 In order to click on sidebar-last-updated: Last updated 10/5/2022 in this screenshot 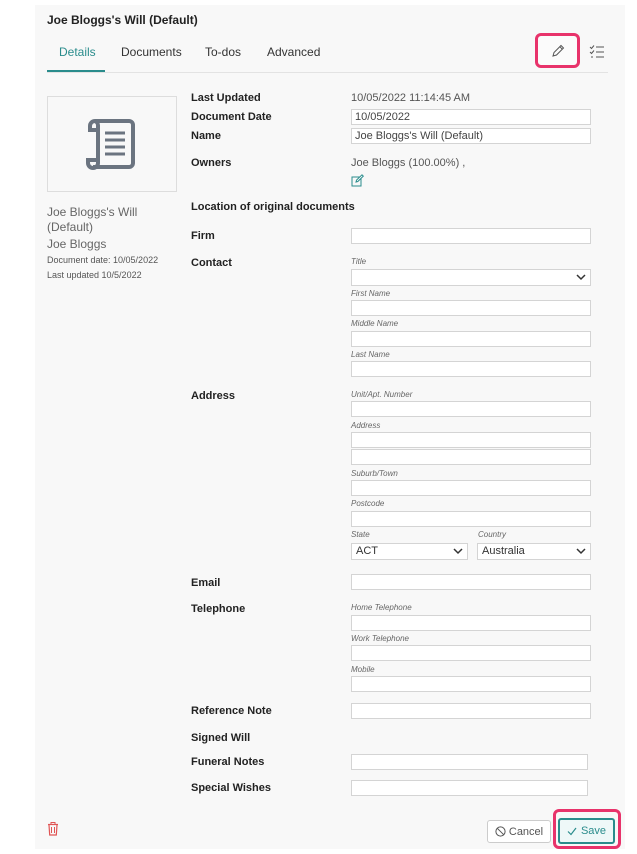, I will do `click(94, 275)`.